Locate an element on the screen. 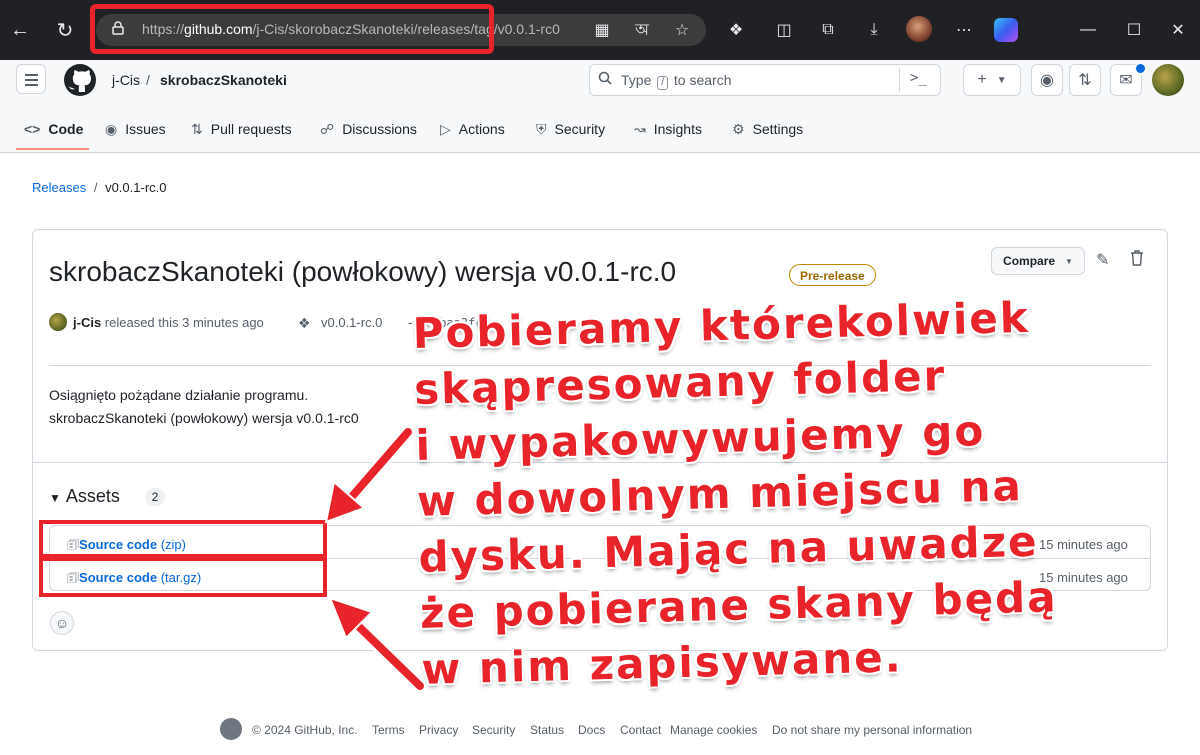 Image resolution: width=1200 pixels, height=755 pixels. footer-link-do-not-share: Do not share my personal information is located at coordinates (872, 730).